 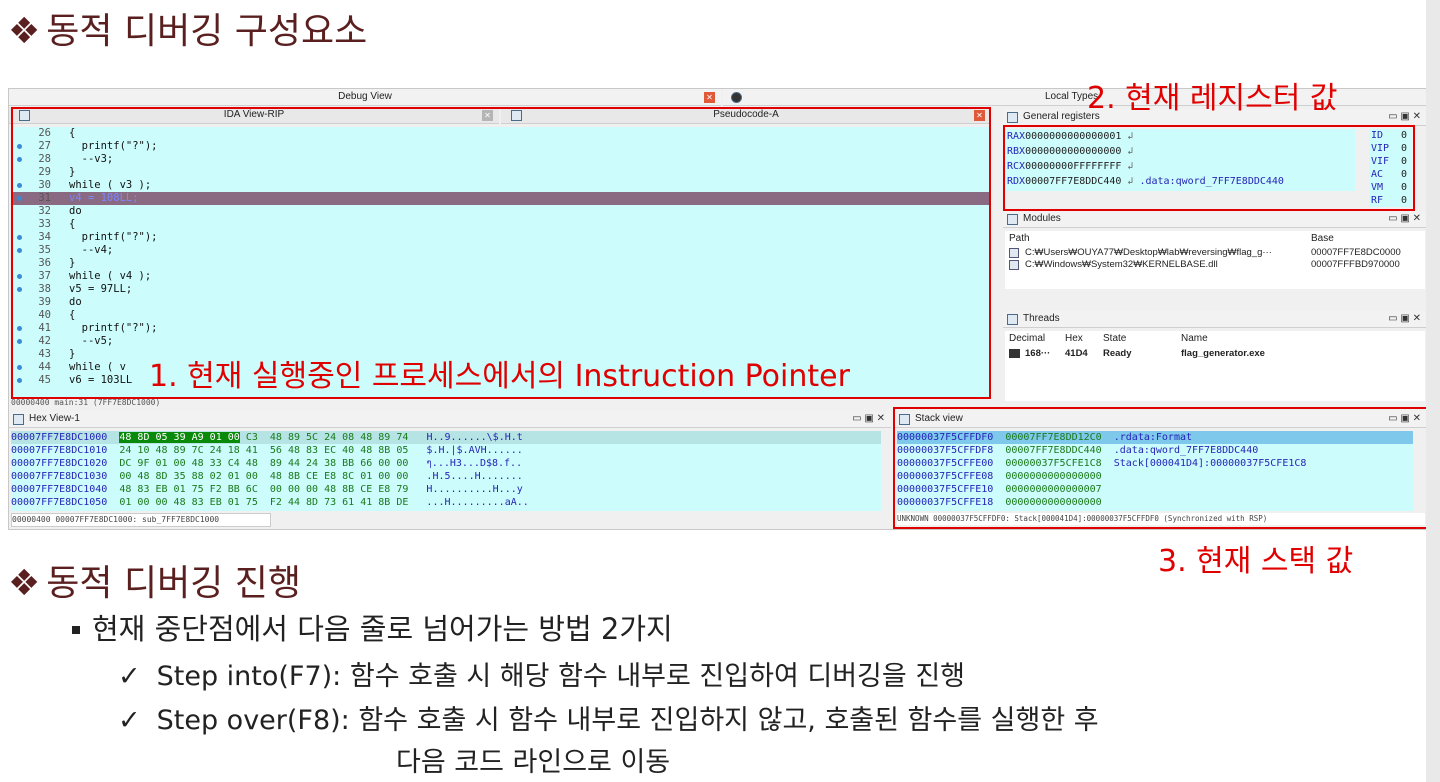 What do you see at coordinates (499, 376) in the screenshot?
I see `annotation-instruction-pointer: 1. 현재 실행중인 프로세스에서의 Instruction Pointer` at bounding box center [499, 376].